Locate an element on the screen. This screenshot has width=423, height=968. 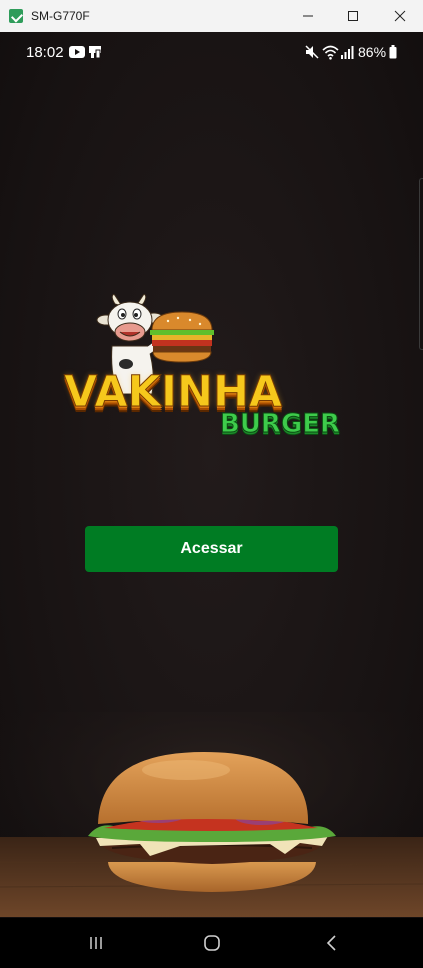
logo-wordmark: VAKINHA is located at coordinates (173, 392).